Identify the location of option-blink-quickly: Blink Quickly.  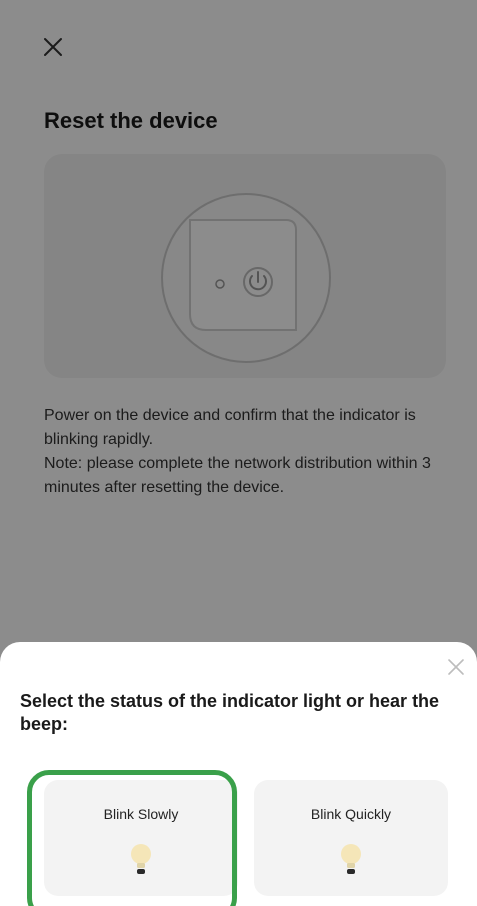
(351, 838).